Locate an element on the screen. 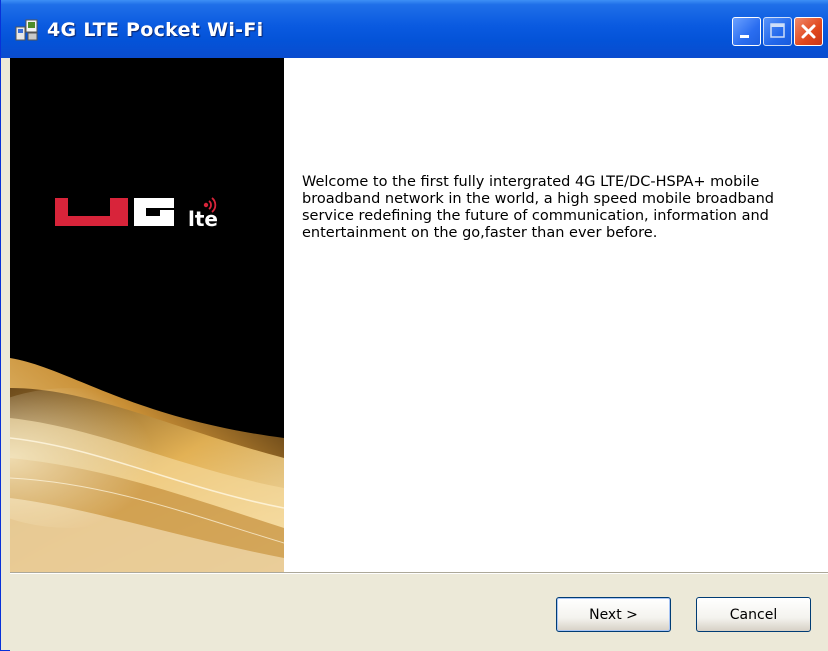 The height and width of the screenshot is (651, 828). window-title: 4G LTE Pocket Wi-Fi is located at coordinates (155, 30).